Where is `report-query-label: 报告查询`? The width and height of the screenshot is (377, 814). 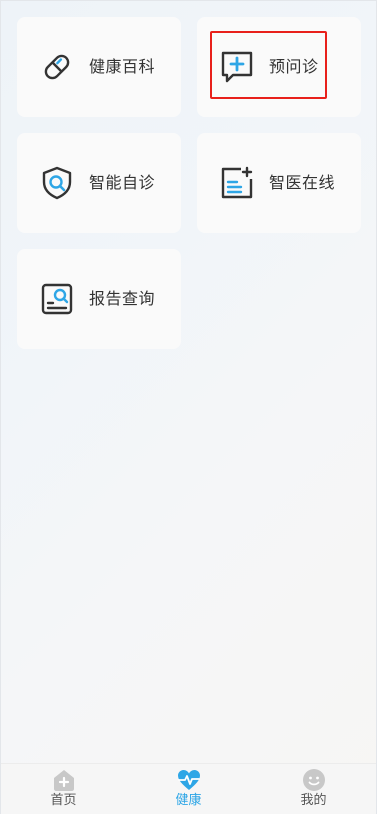
report-query-label: 报告查询 is located at coordinates (122, 298).